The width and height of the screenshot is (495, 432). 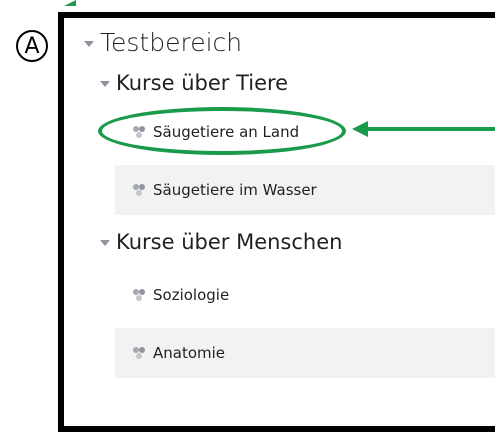 I want to click on subcategory-tiere: Kurse über Tiere, so click(x=194, y=83).